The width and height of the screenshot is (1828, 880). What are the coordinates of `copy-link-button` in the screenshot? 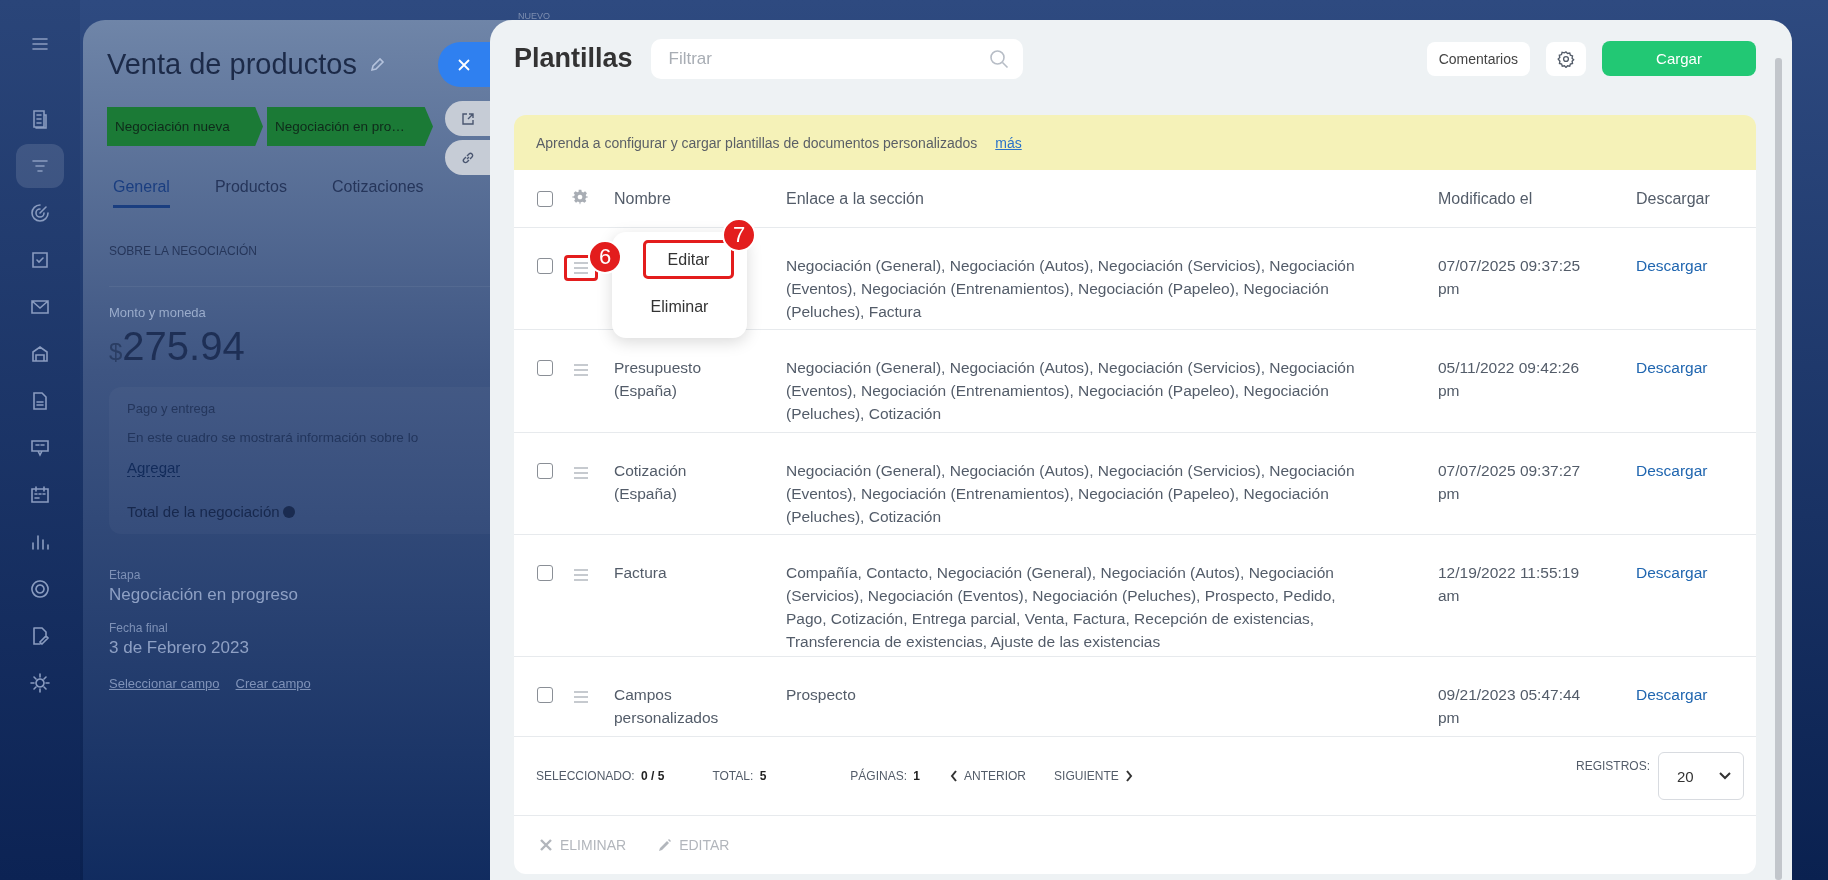 It's located at (467, 157).